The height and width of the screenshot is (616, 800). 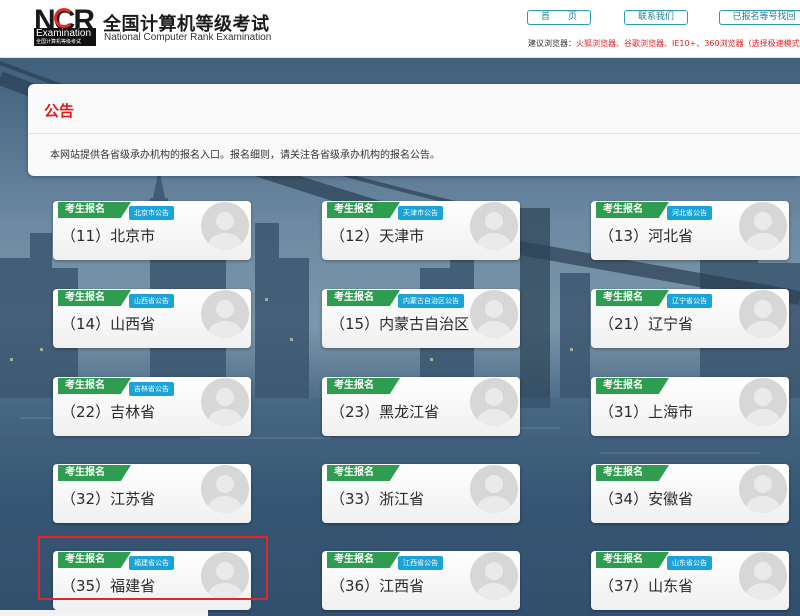 What do you see at coordinates (656, 17) in the screenshot?
I see `contact-button: 联系我们` at bounding box center [656, 17].